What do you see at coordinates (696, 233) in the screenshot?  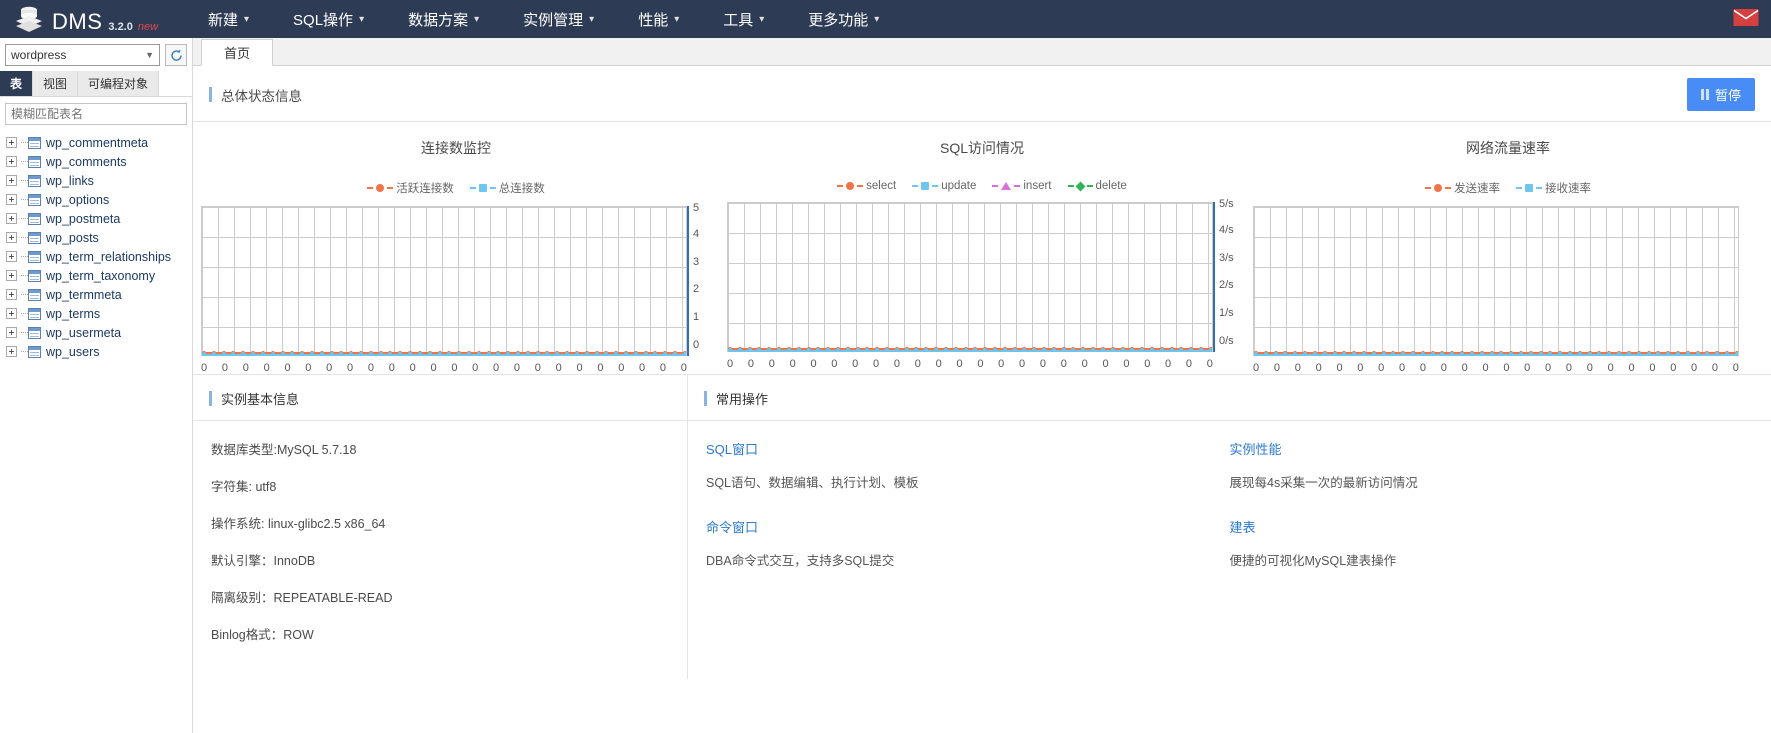 I see `y-tick: 4` at bounding box center [696, 233].